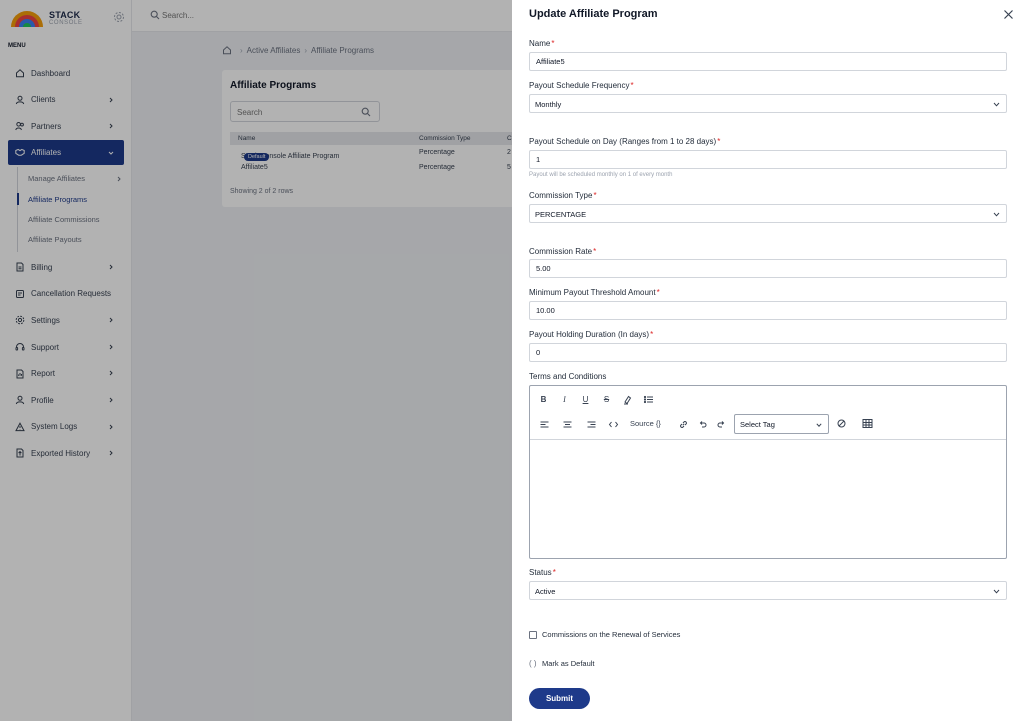 The width and height of the screenshot is (1024, 721). I want to click on select-value: Active, so click(545, 591).